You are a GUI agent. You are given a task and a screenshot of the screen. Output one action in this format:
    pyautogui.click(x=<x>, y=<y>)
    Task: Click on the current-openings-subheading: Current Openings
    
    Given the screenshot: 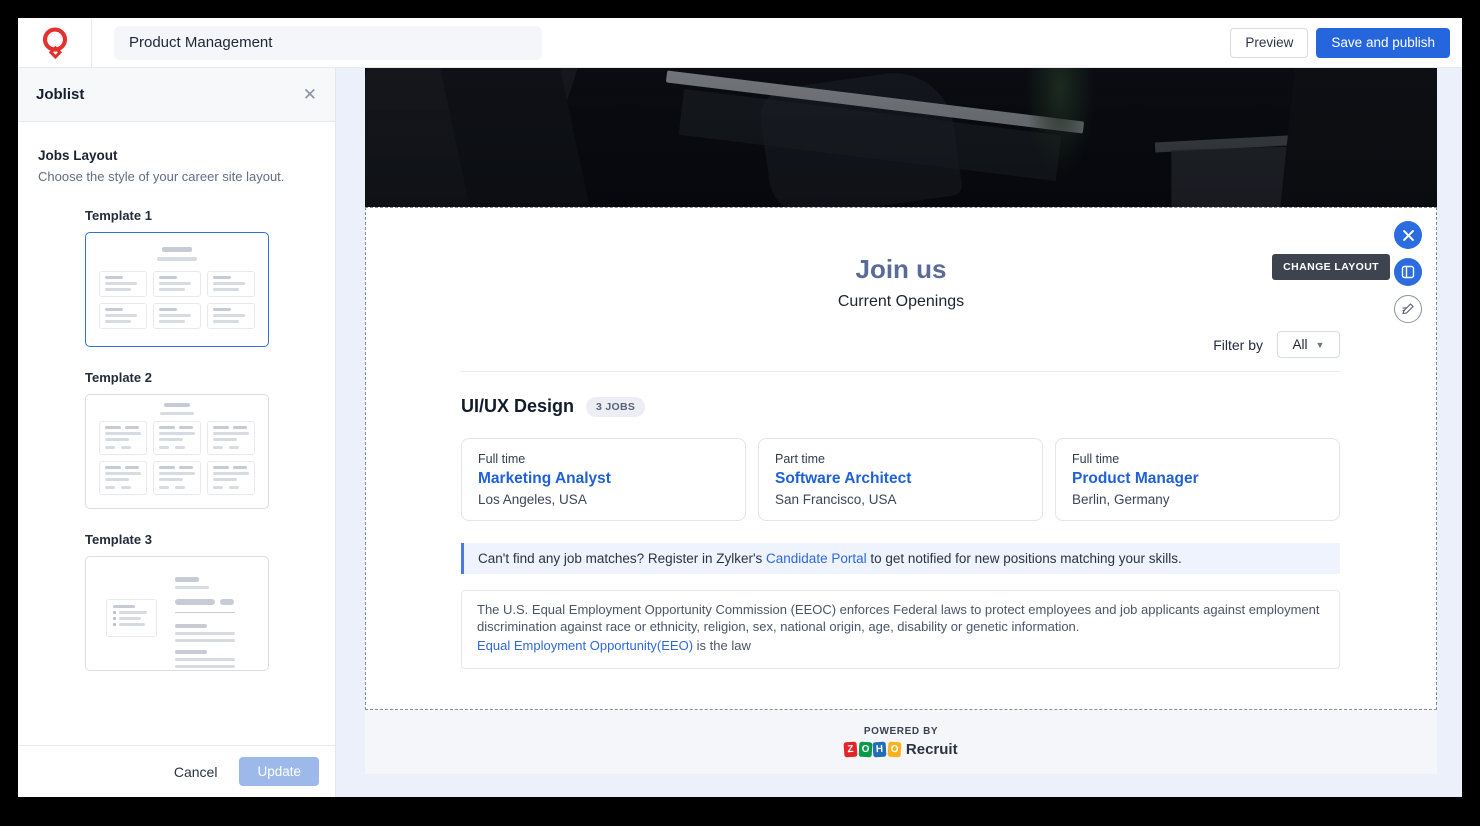 What is the action you would take?
    pyautogui.click(x=901, y=301)
    